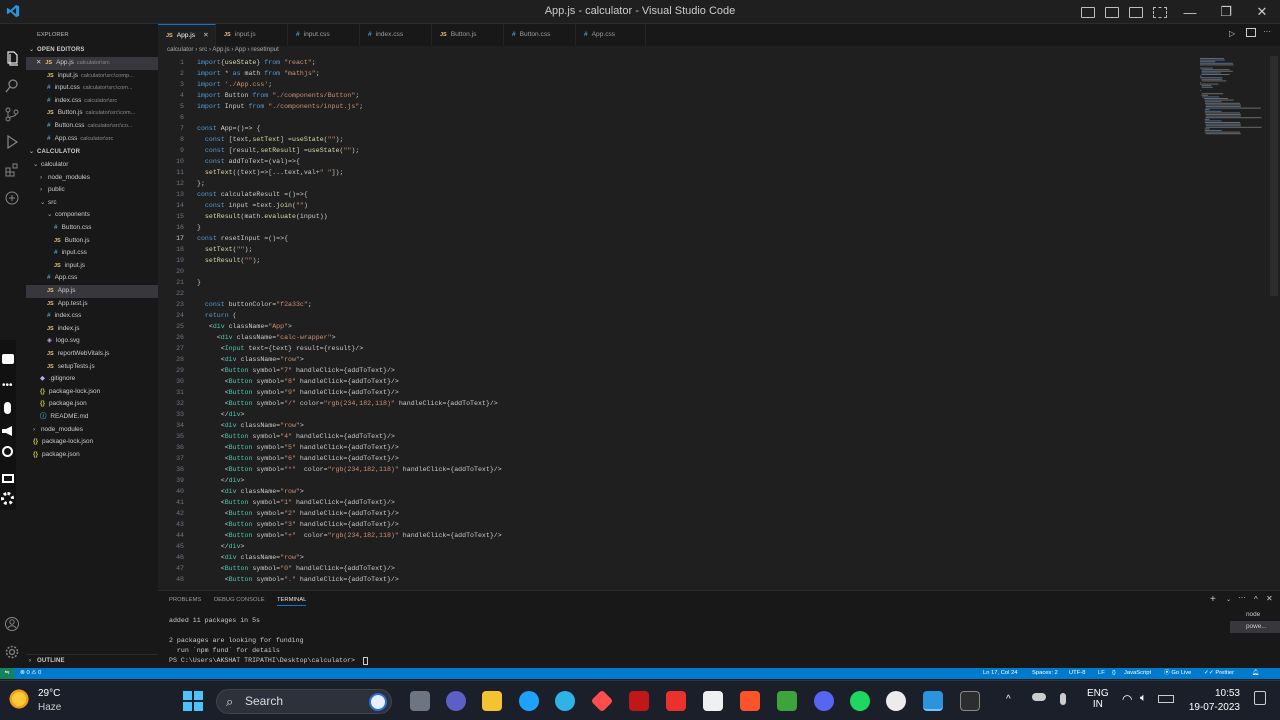 The width and height of the screenshot is (1280, 720). What do you see at coordinates (248, 161) in the screenshot?
I see `code-line: const addToText=(val)=>{` at bounding box center [248, 161].